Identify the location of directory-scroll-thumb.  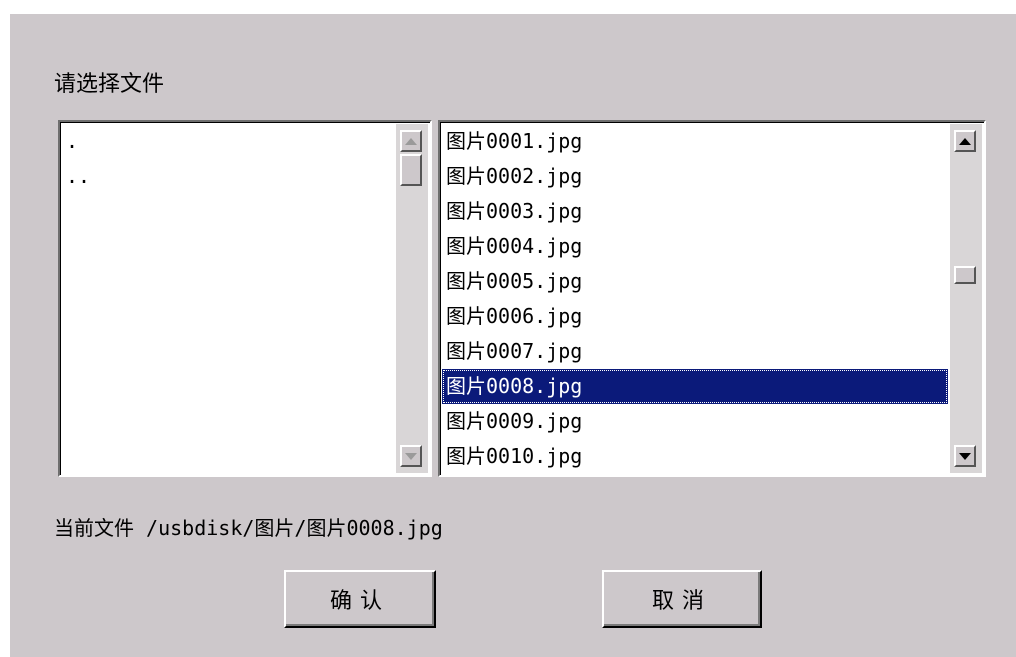
(411, 170).